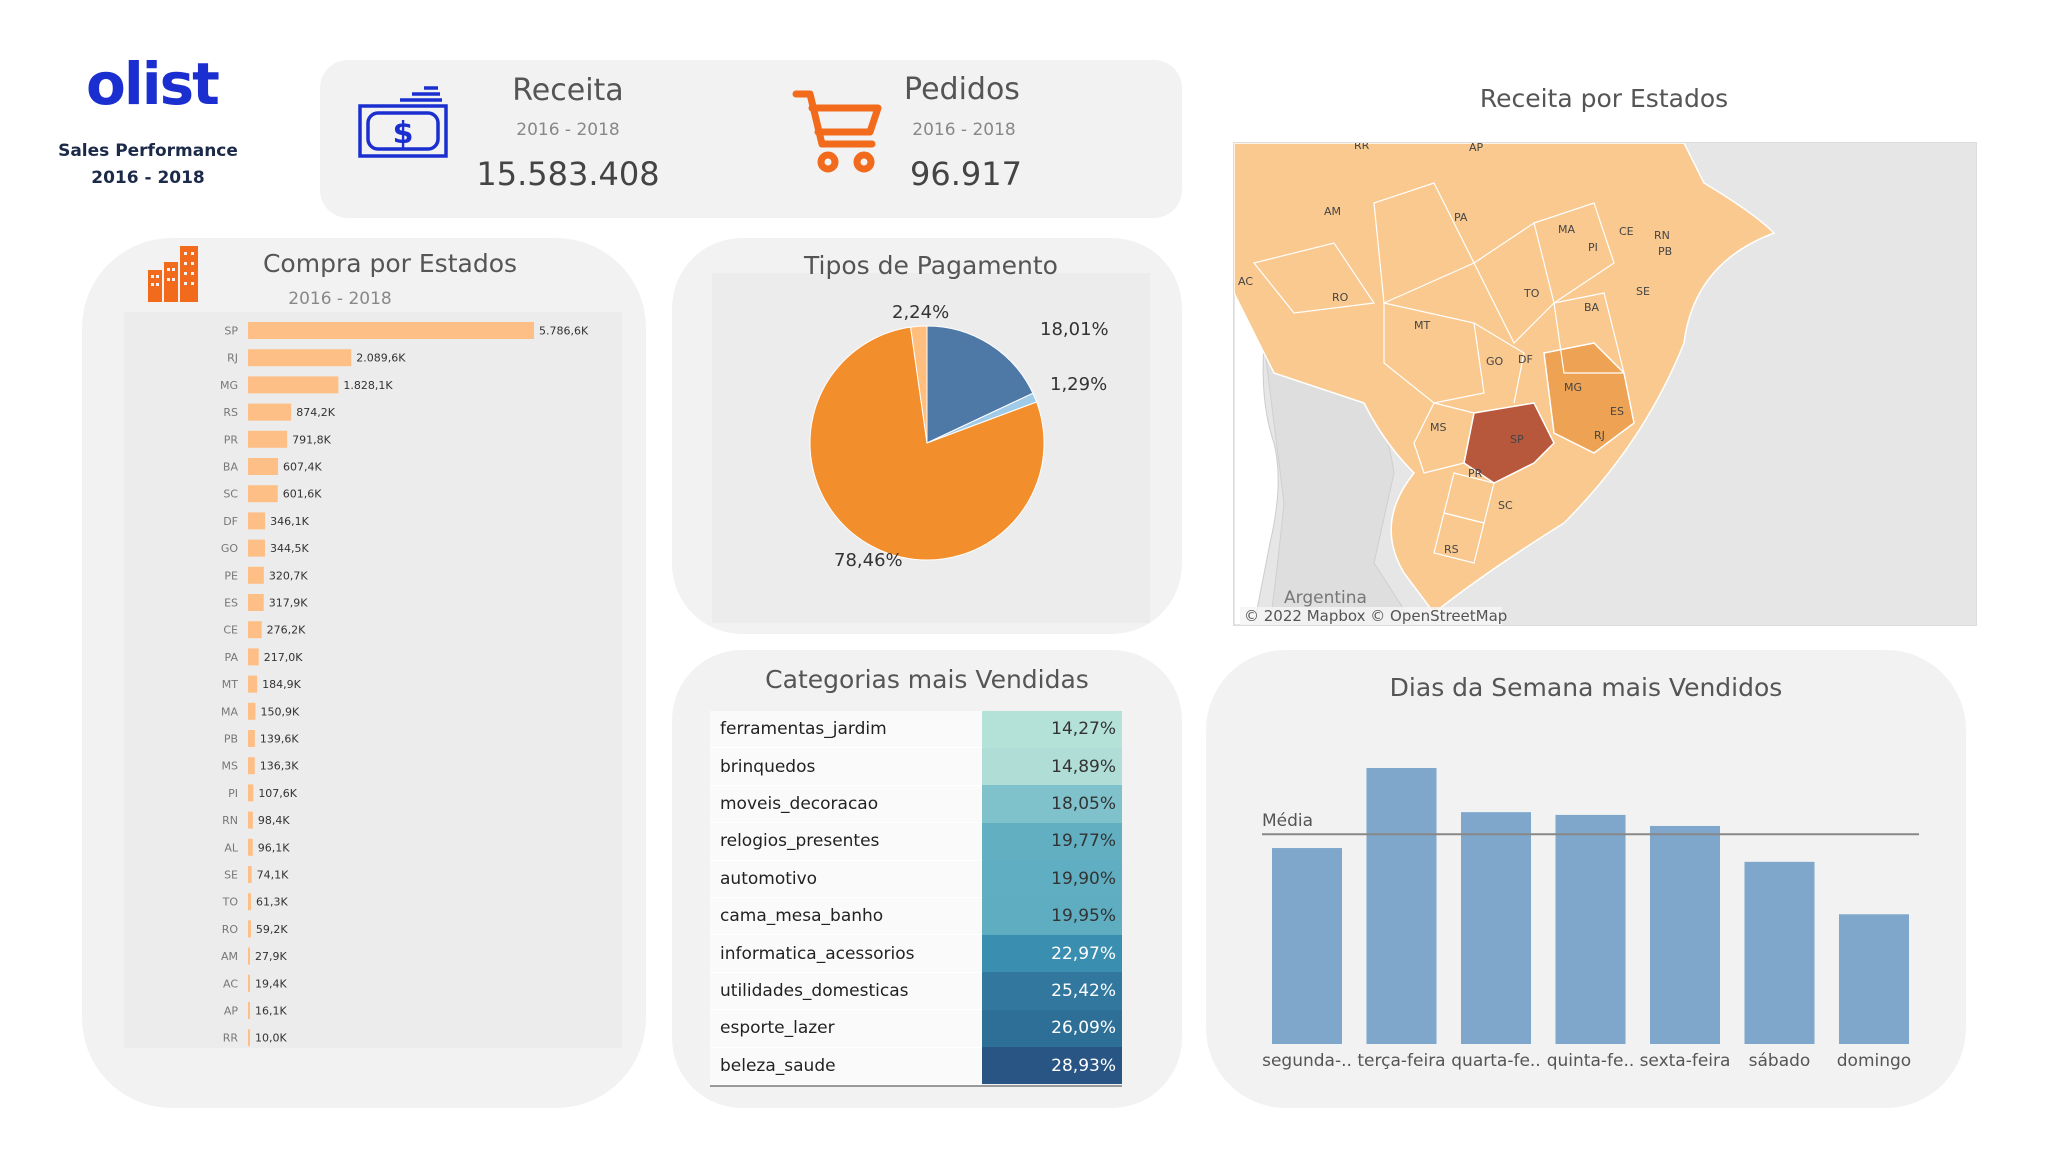 The width and height of the screenshot is (2048, 1151). What do you see at coordinates (1325, 598) in the screenshot?
I see `map-country-label: Argentina` at bounding box center [1325, 598].